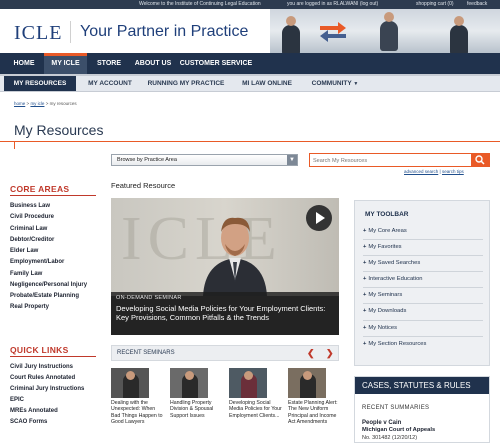  Describe the element at coordinates (216, 63) in the screenshot. I see `nav-customer-service: CUSTOMER SERVICE` at that location.